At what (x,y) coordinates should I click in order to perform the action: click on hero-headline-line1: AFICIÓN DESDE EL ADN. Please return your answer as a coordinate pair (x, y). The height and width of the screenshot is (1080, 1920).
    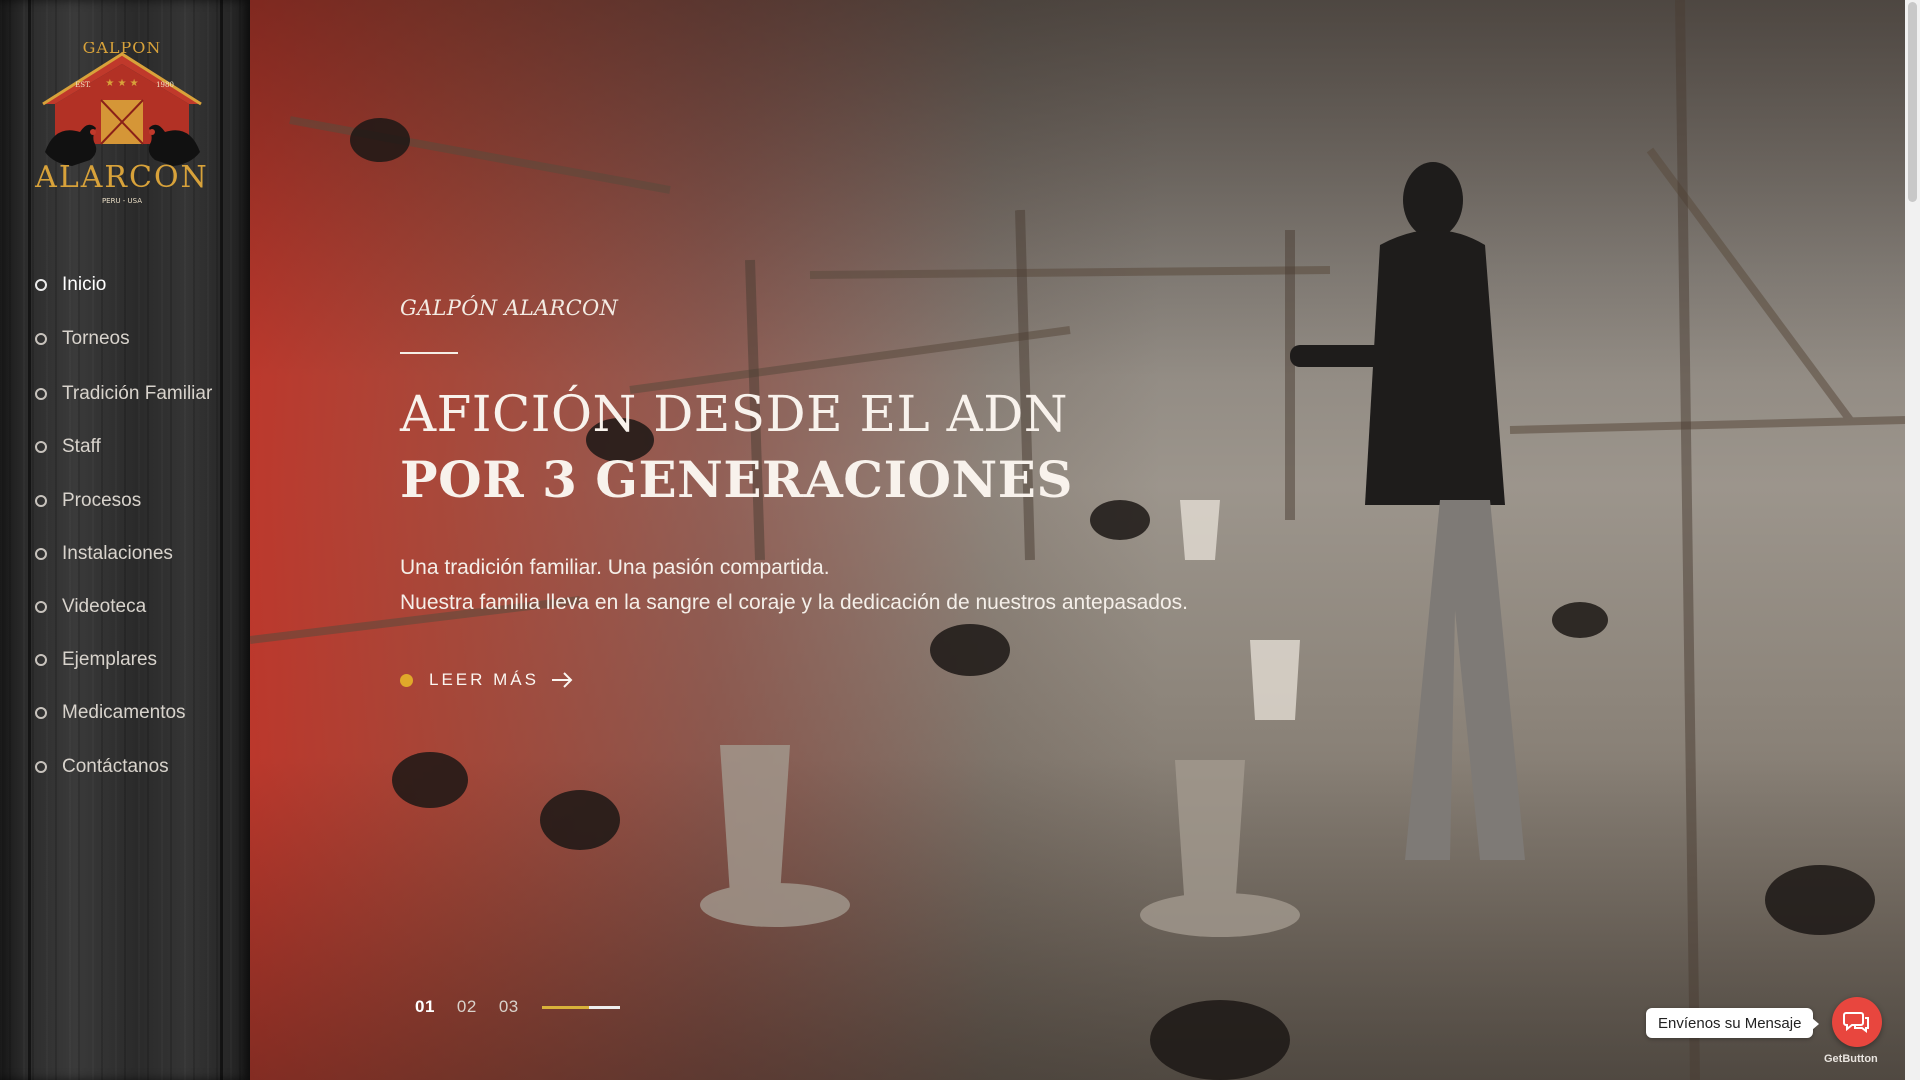
    Looking at the image, I should click on (734, 414).